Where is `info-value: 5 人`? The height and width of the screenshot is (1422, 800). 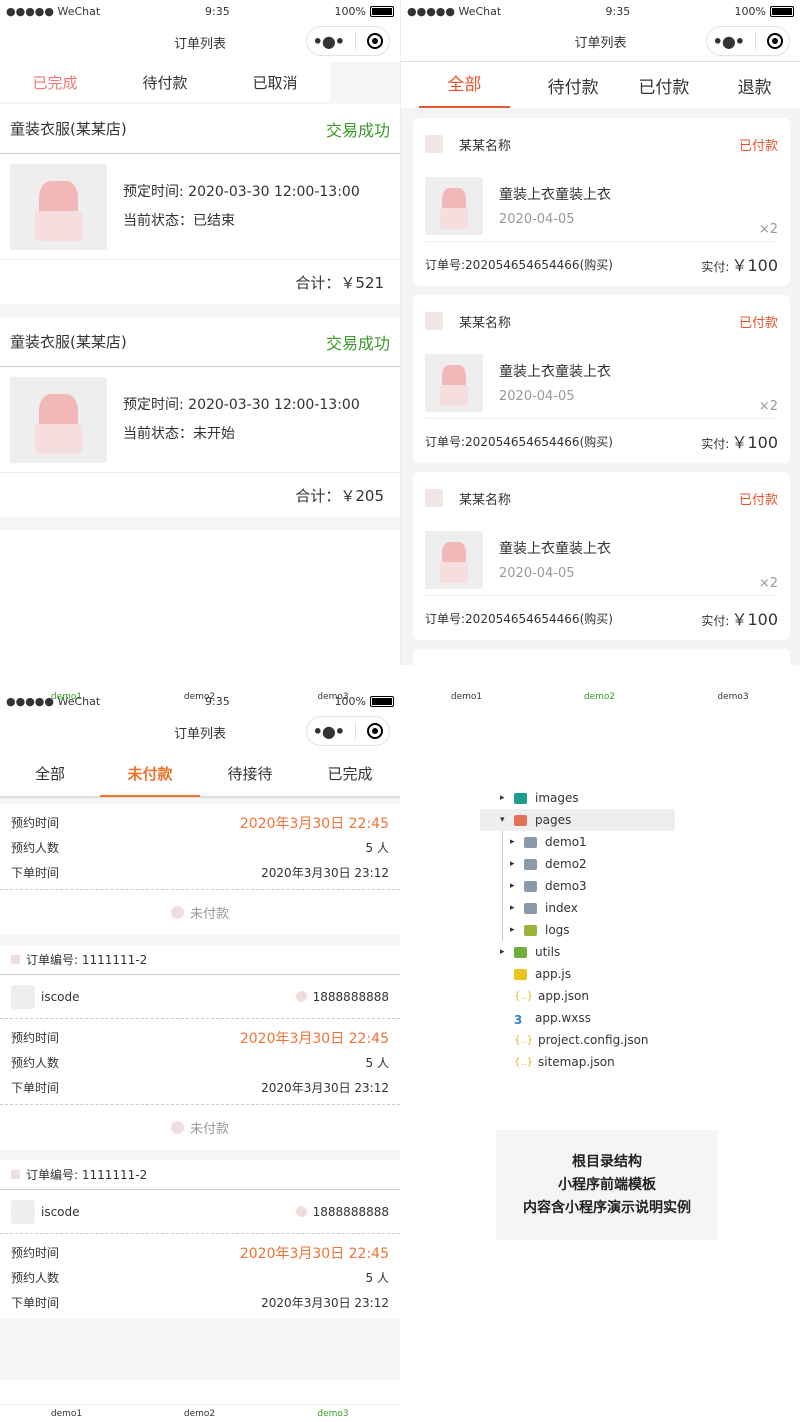 info-value: 5 人 is located at coordinates (377, 1063).